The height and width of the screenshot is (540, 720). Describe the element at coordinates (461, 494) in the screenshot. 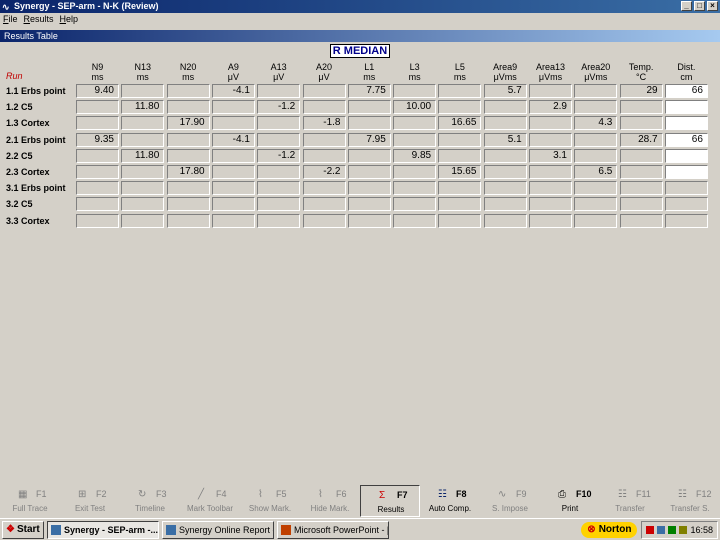

I see `fkey-number: F8` at that location.